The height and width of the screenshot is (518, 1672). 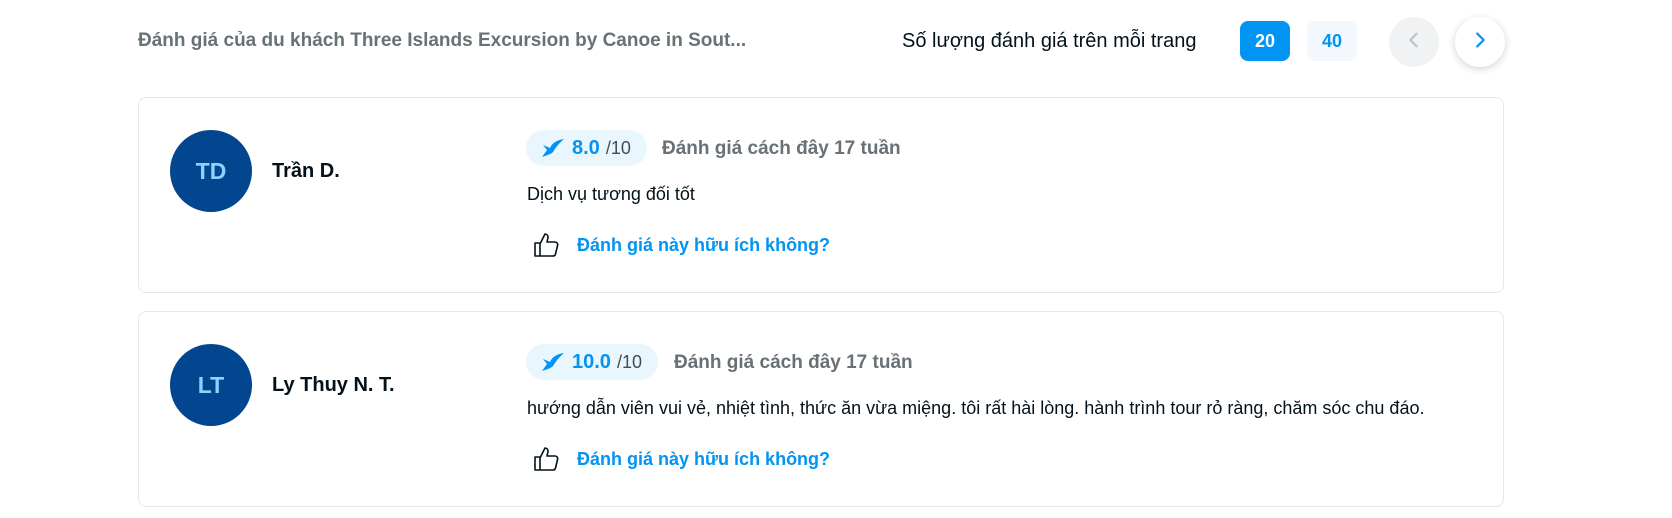 I want to click on per-page-label: Số lượng đánh giá trên mỗi trang, so click(x=1049, y=41).